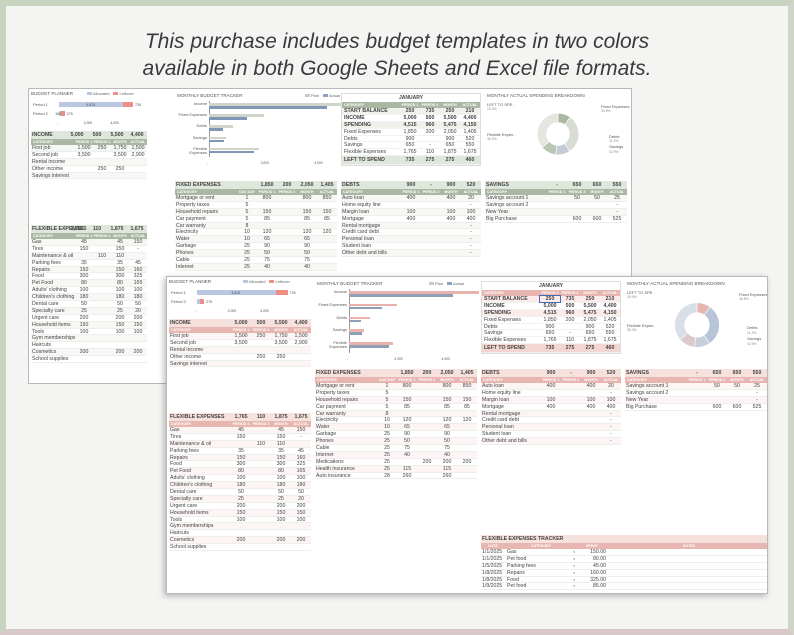 This screenshot has width=794, height=635. Describe the element at coordinates (327, 219) in the screenshot. I see `fixed-cell: 85` at that location.